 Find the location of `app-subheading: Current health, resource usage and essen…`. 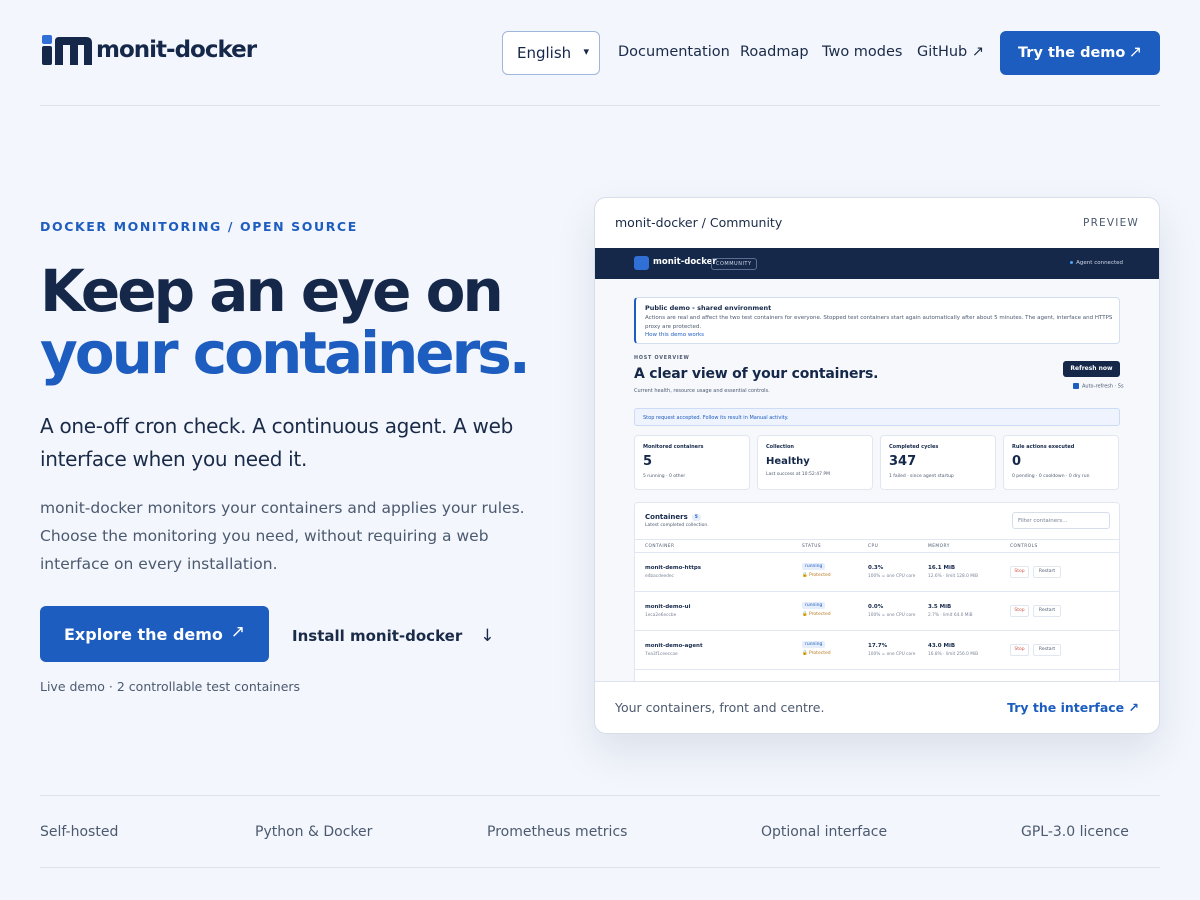

app-subheading: Current health, resource usage and essen… is located at coordinates (702, 391).